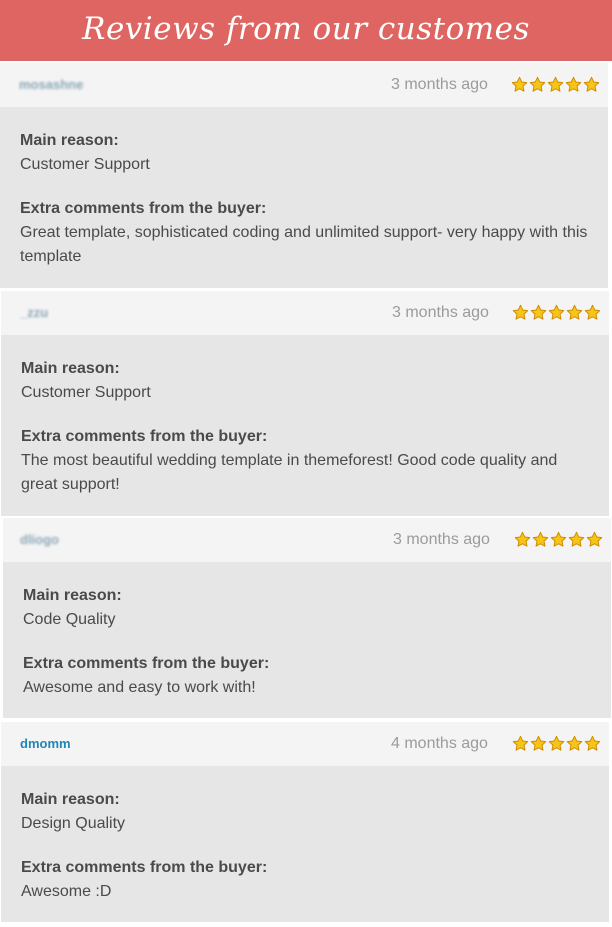 This screenshot has height=927, width=612. I want to click on review-header: dmomm 4 months ago, so click(305, 744).